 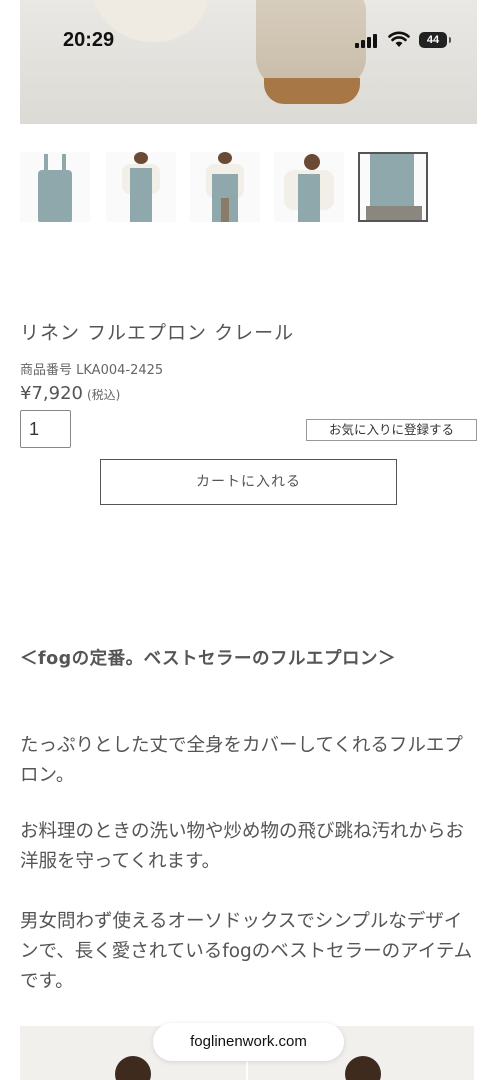 What do you see at coordinates (399, 39) in the screenshot?
I see `wifi-icon` at bounding box center [399, 39].